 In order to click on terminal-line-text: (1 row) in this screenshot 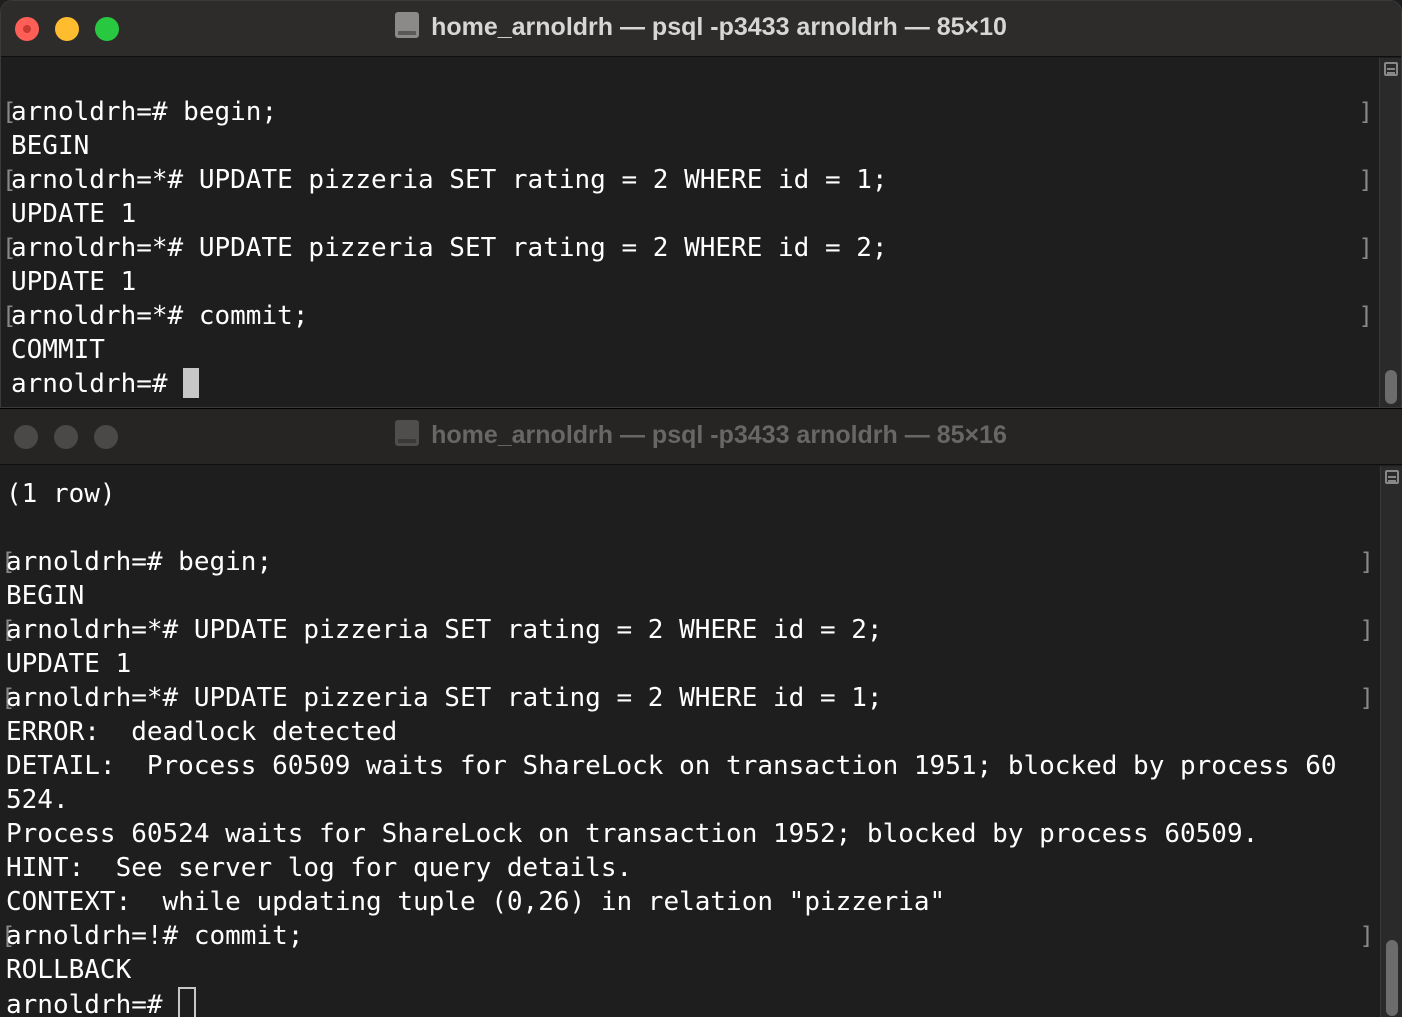, I will do `click(61, 494)`.